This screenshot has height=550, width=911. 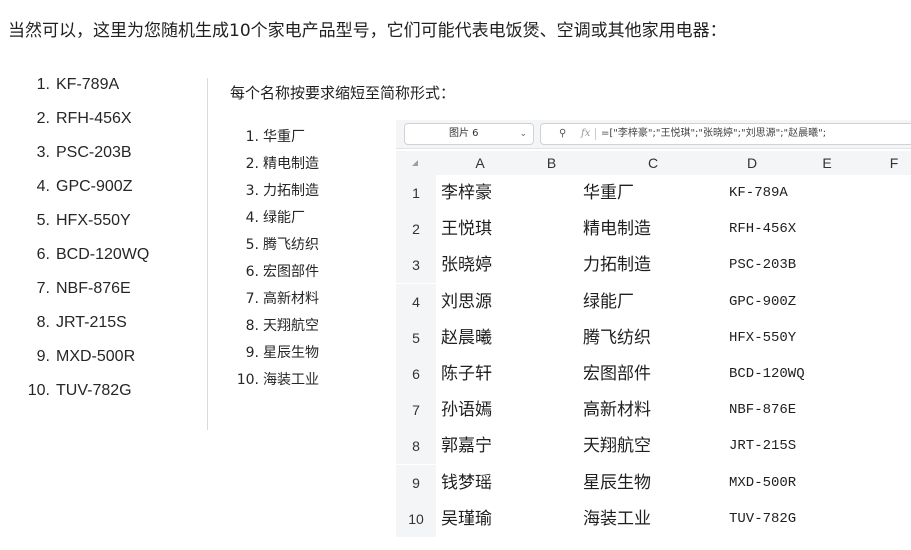 What do you see at coordinates (762, 483) in the screenshot?
I see `cell-e: MXD-500R` at bounding box center [762, 483].